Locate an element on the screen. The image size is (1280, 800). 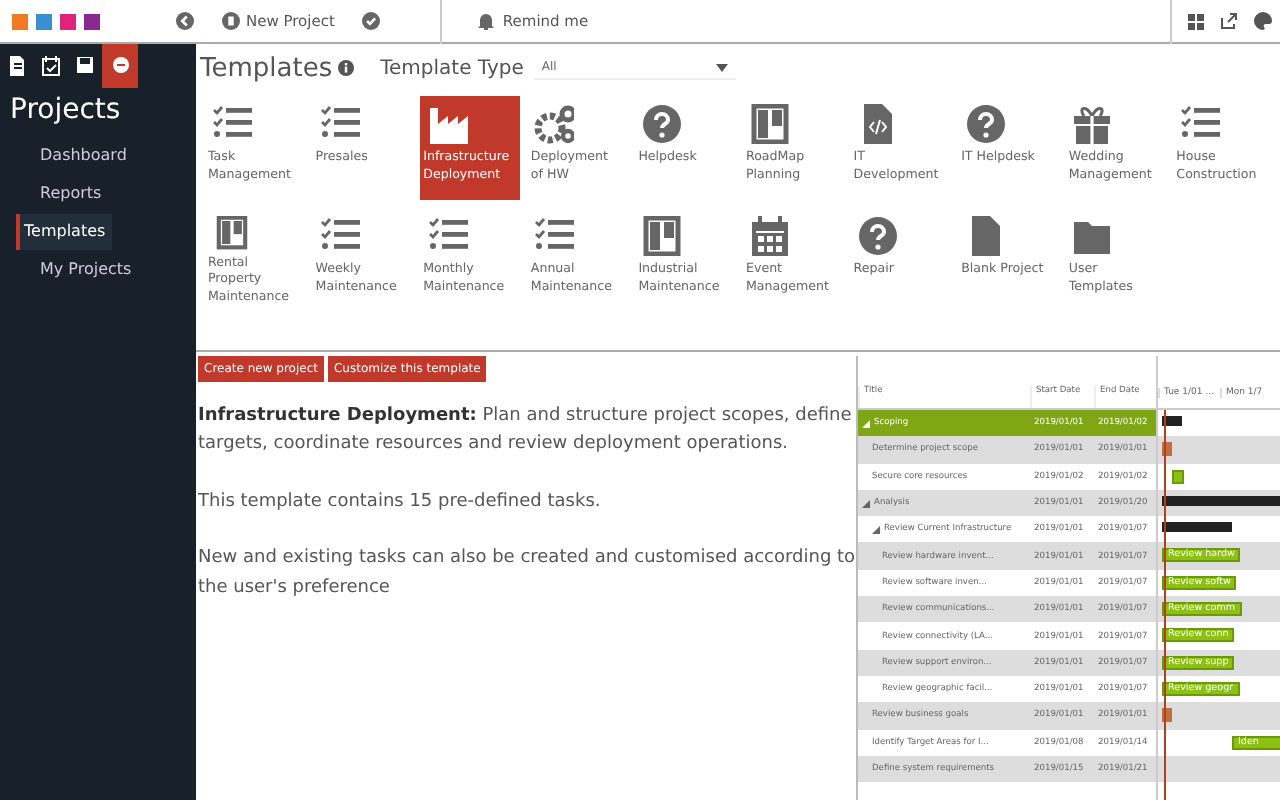
palette-icon is located at coordinates (1263, 21).